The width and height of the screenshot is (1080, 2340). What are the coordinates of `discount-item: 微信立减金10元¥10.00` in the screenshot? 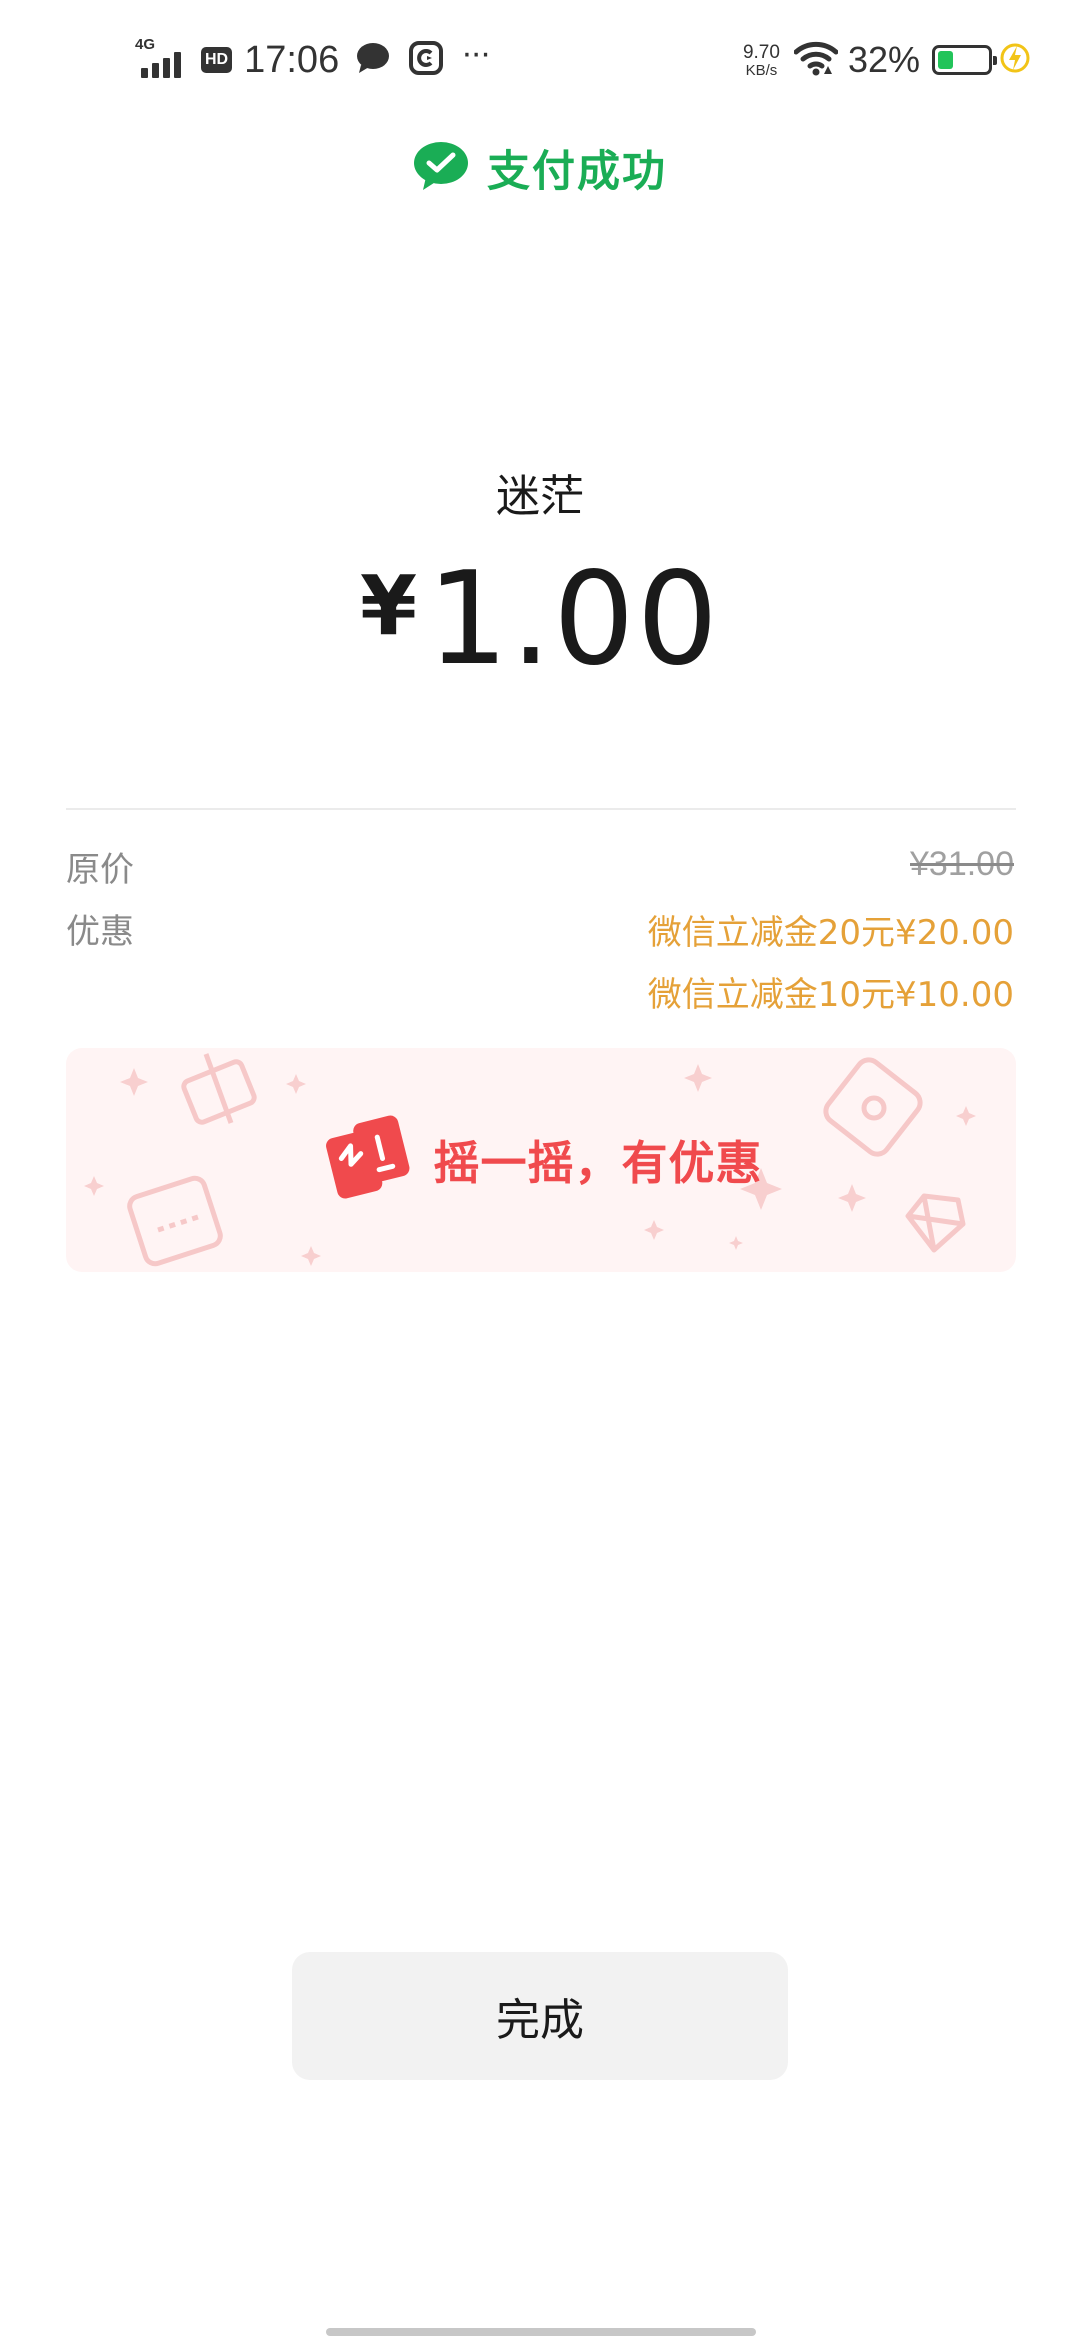 It's located at (830, 995).